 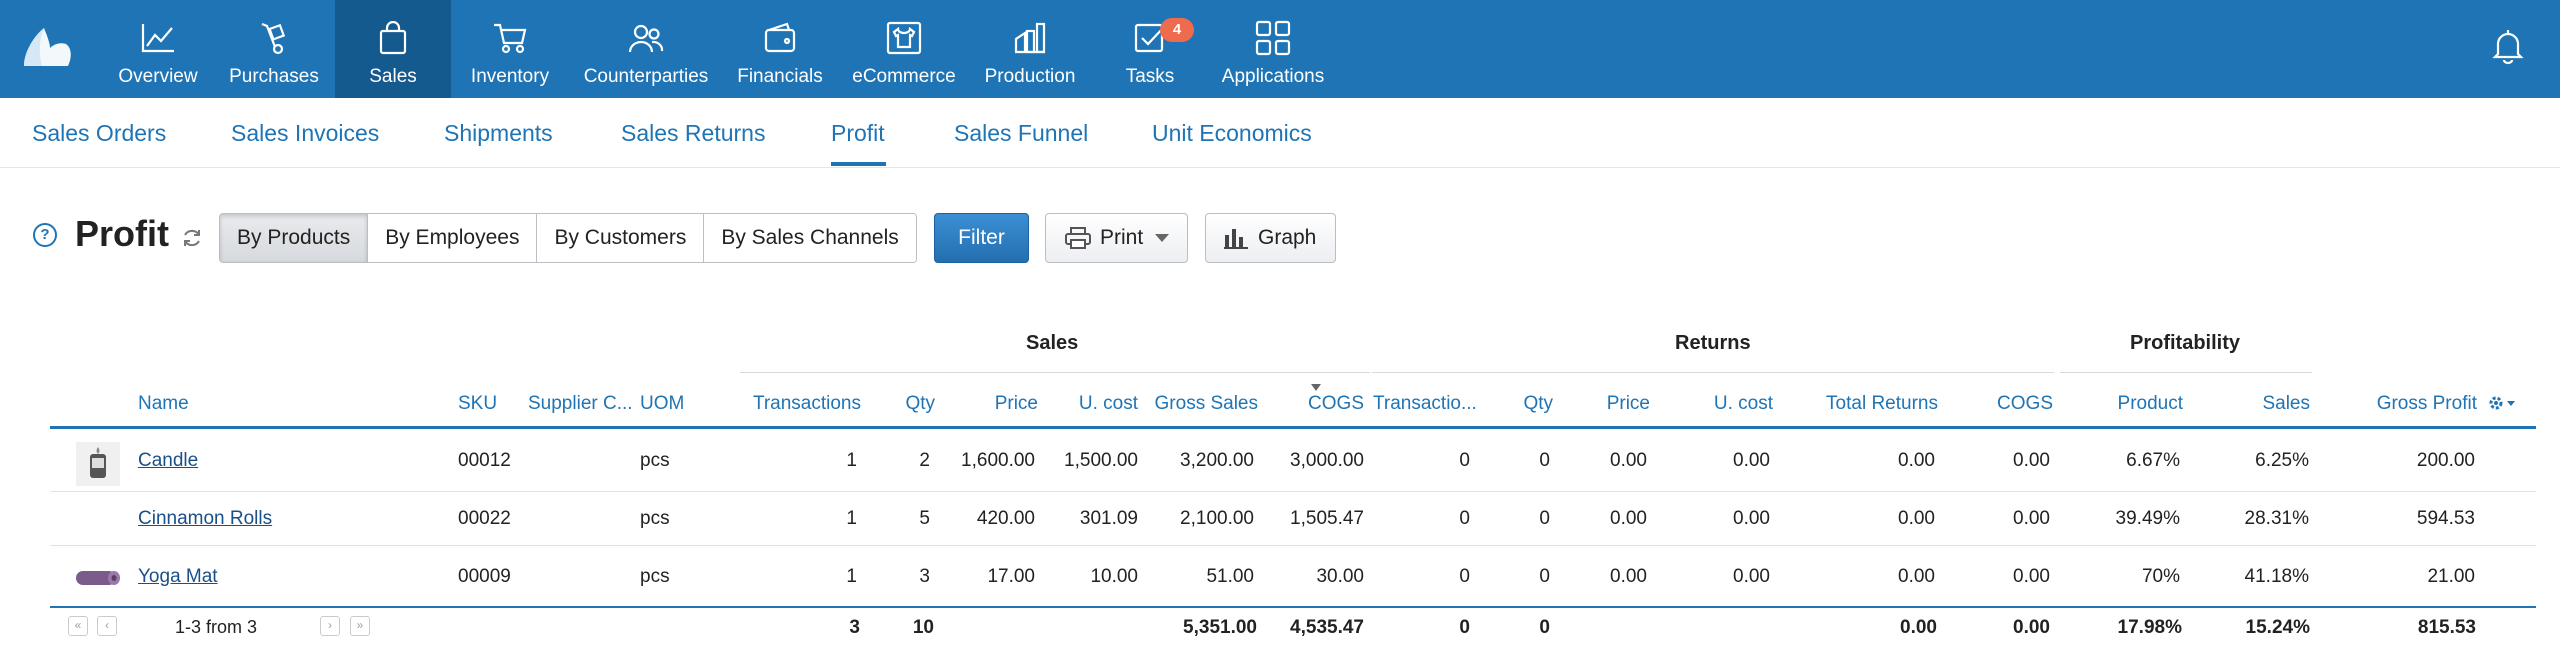 I want to click on sales-qty-cell: 2, so click(x=924, y=460).